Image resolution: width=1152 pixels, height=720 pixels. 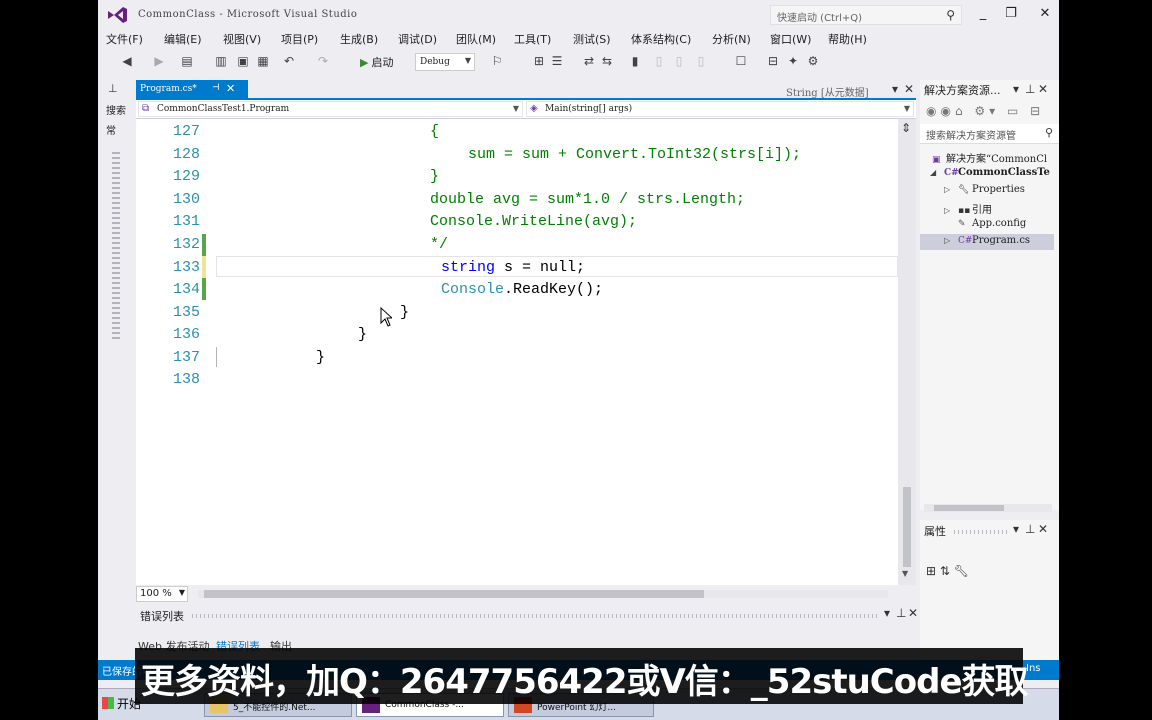 What do you see at coordinates (635, 61) in the screenshot?
I see `bookmark-icon: ▮` at bounding box center [635, 61].